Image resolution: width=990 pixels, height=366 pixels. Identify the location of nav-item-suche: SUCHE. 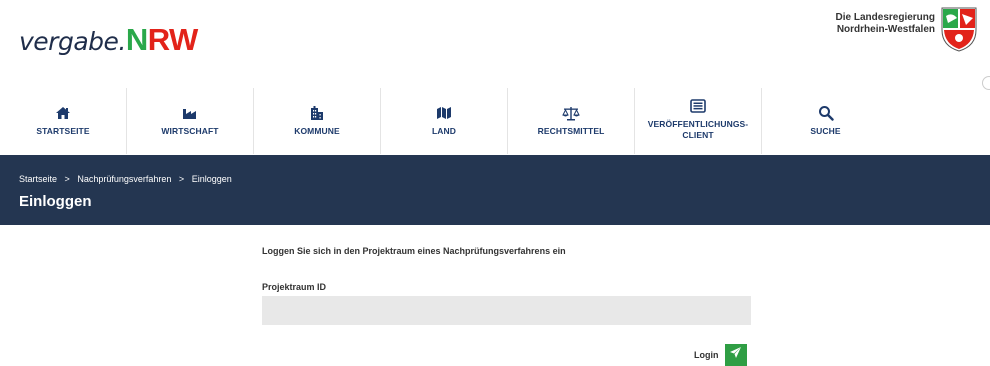
(825, 121).